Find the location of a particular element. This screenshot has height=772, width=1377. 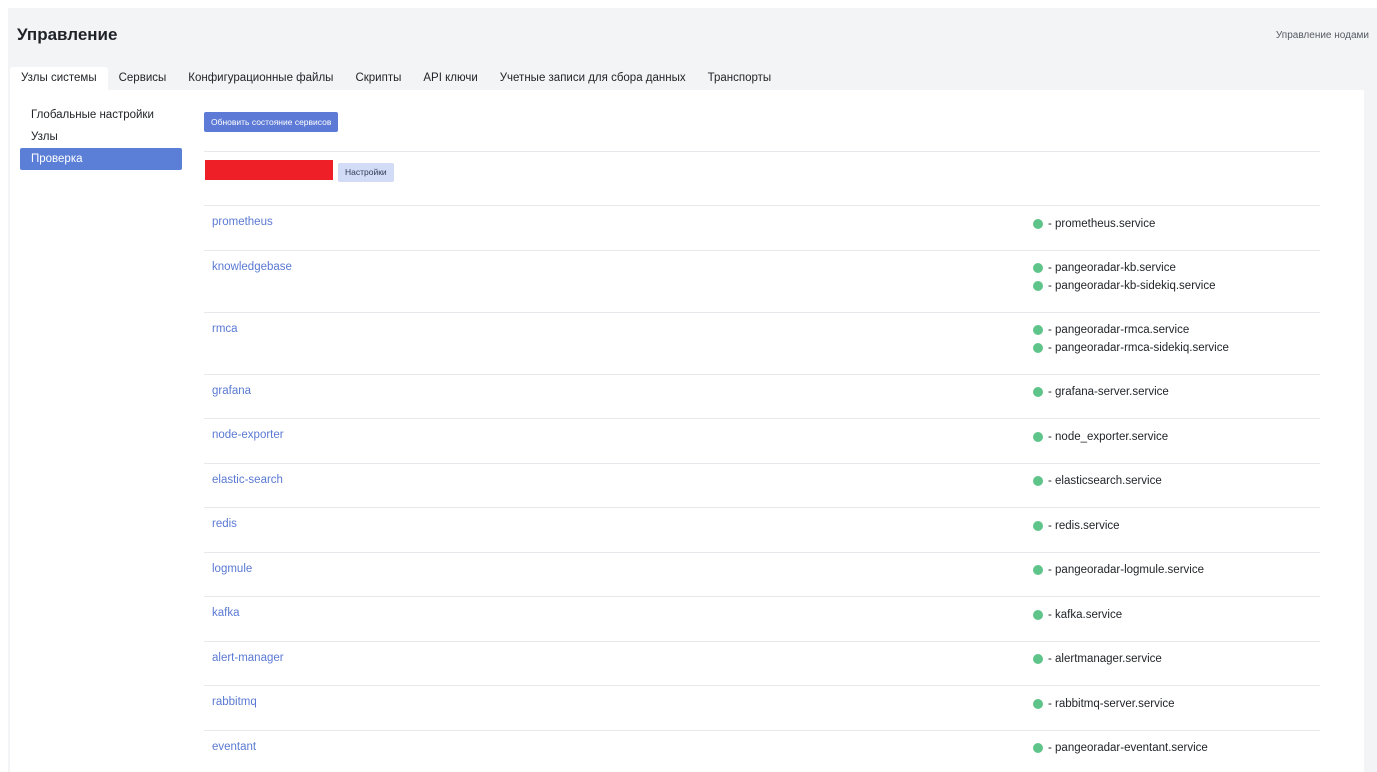

sidebar-item-global-settings: Глобальные настройки is located at coordinates (101, 115).